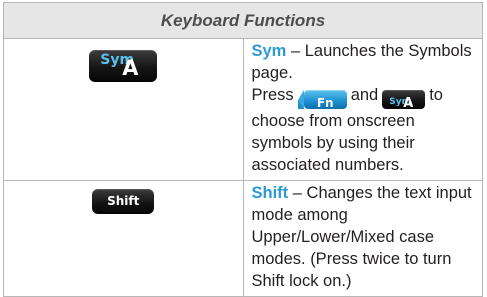 The image size is (487, 297). I want to click on term-label: Sym, so click(269, 51).